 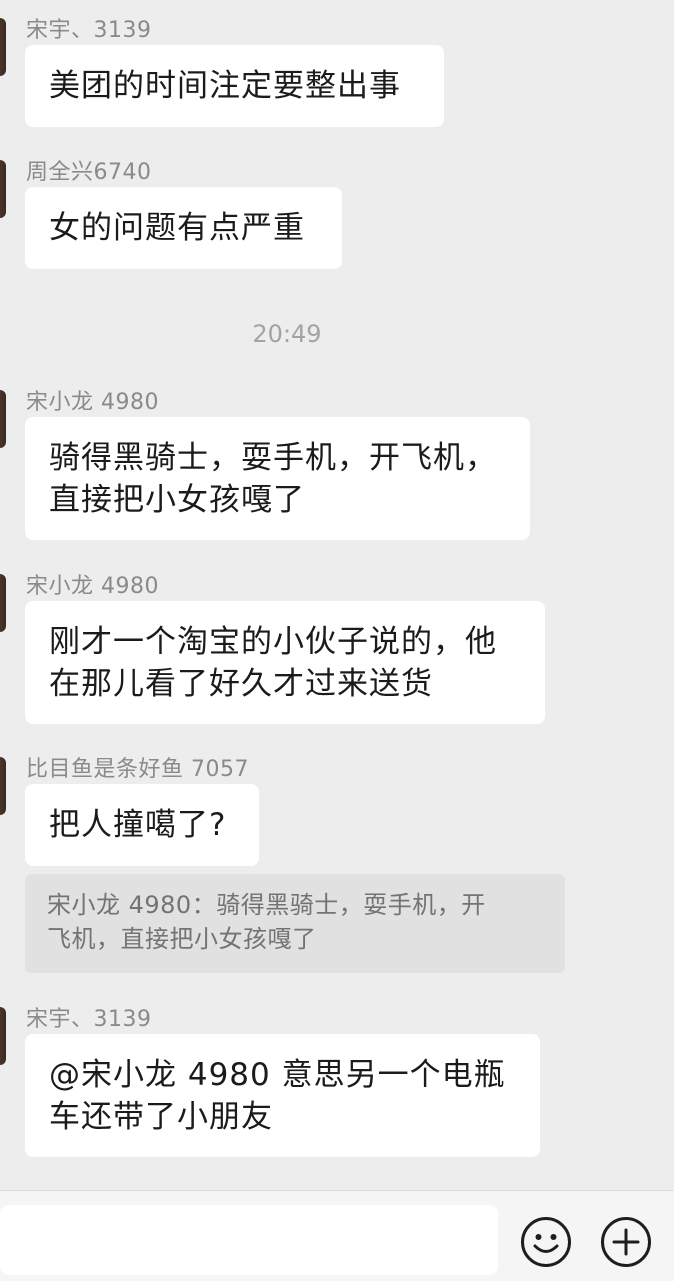 What do you see at coordinates (626, 1242) in the screenshot?
I see `plus-circle-icon` at bounding box center [626, 1242].